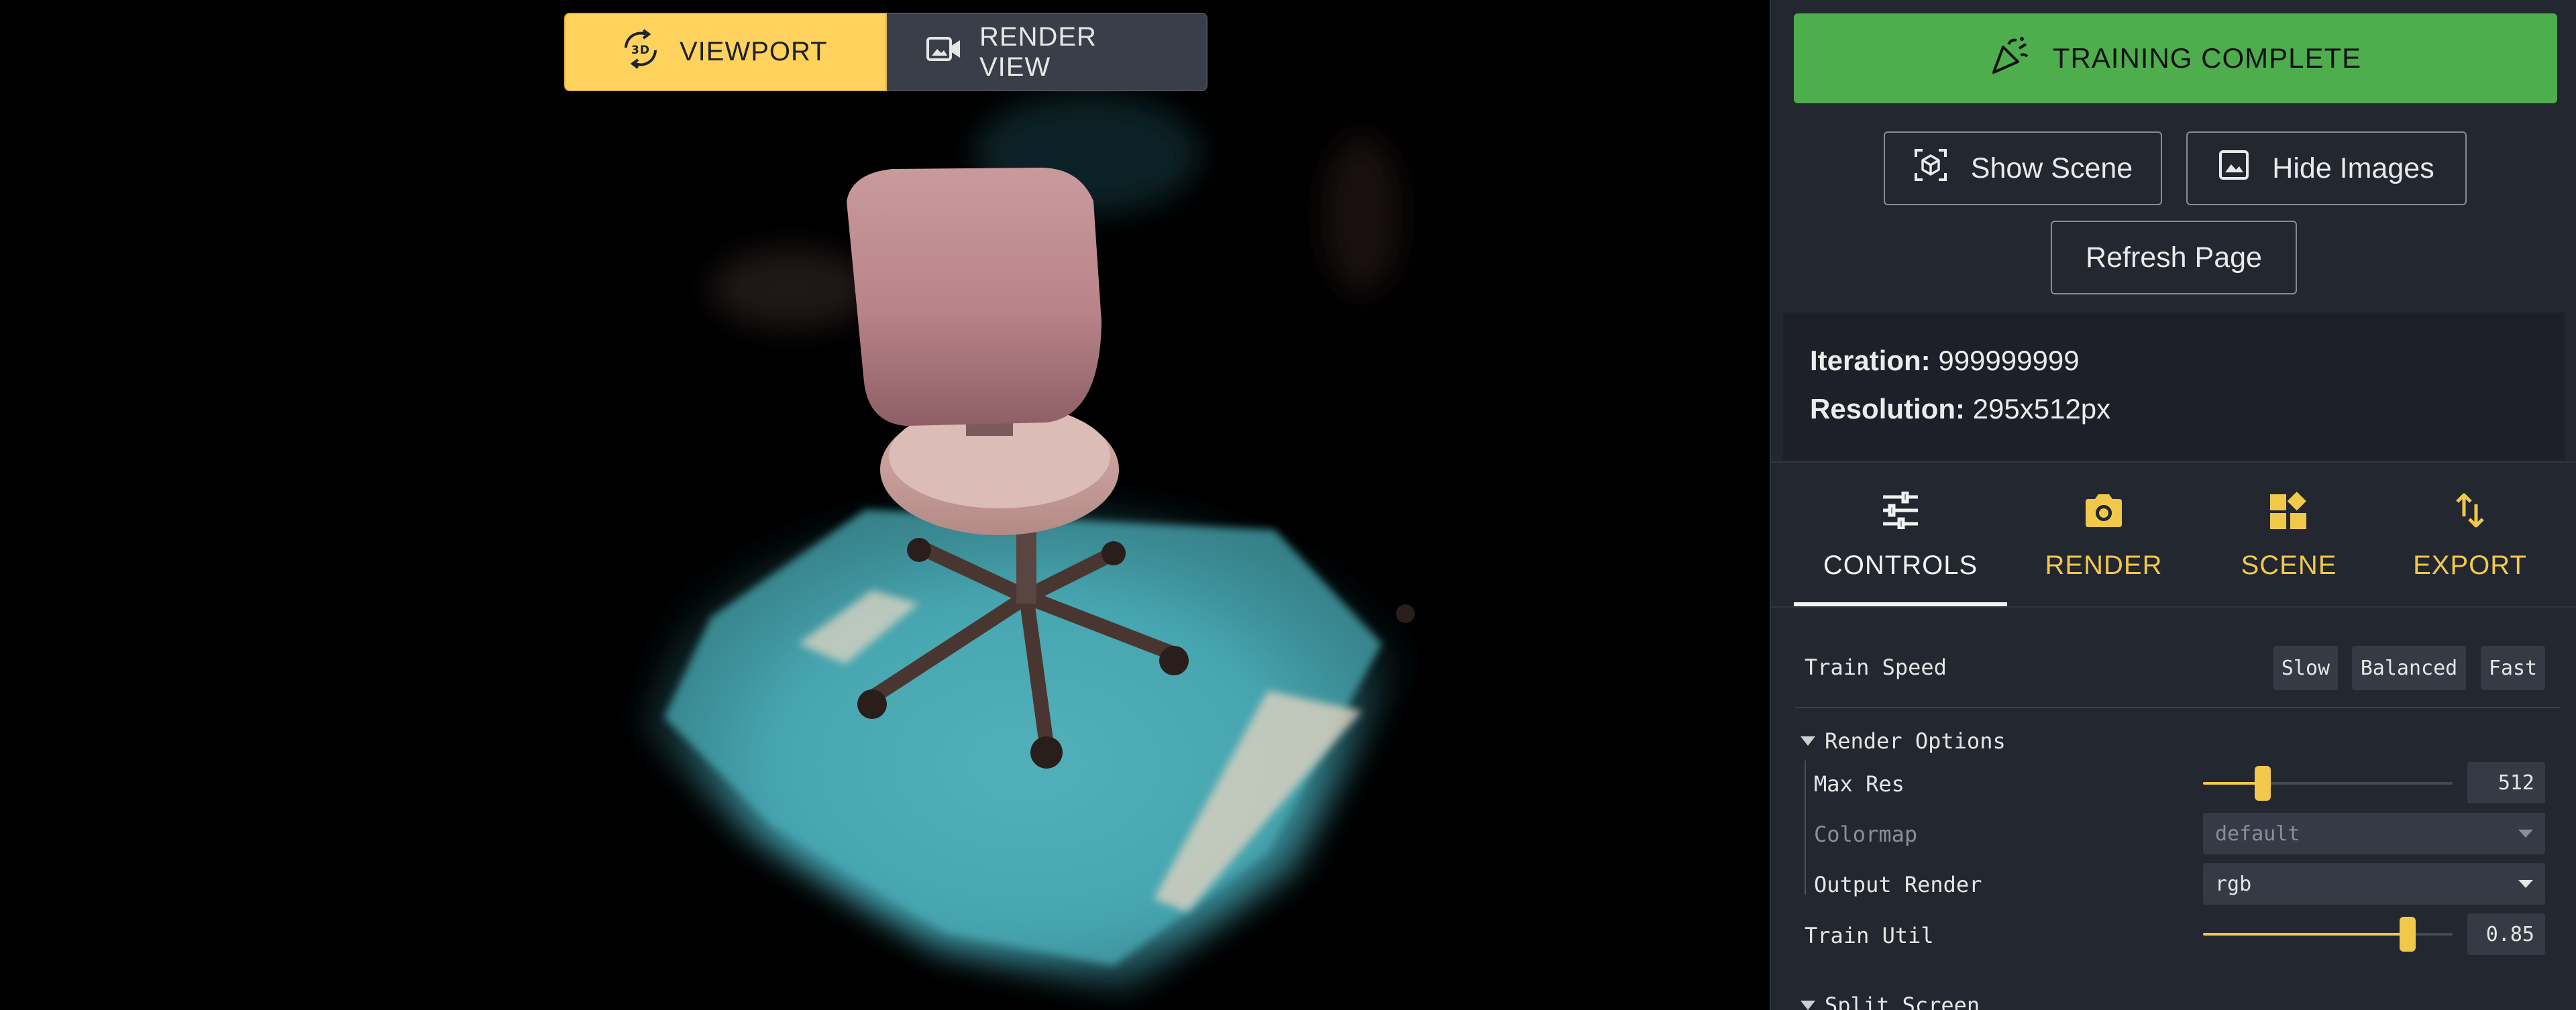  Describe the element at coordinates (2288, 535) in the screenshot. I see `tab-scene: SCENE` at that location.